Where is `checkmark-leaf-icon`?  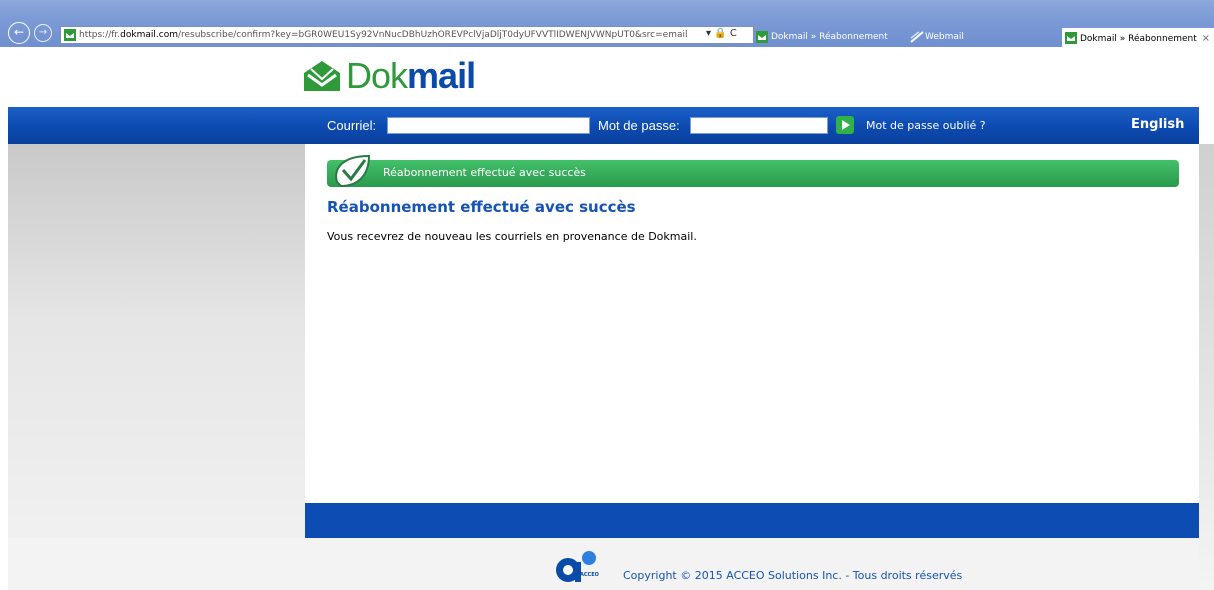
checkmark-leaf-icon is located at coordinates (353, 171).